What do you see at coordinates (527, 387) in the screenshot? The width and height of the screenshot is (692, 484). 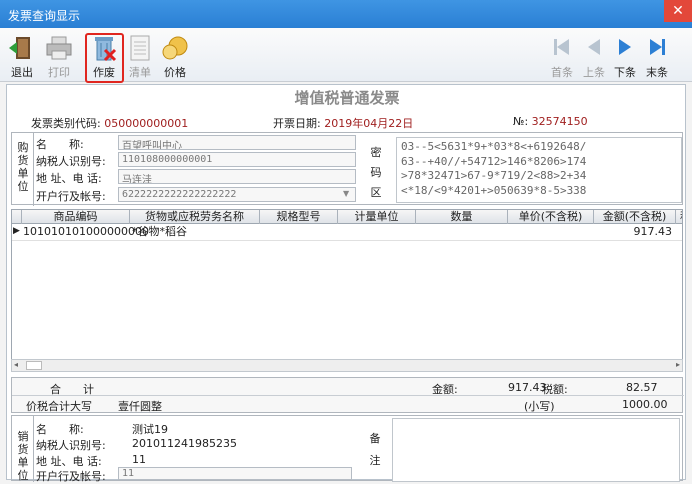 I see `total-amount: 917.43` at bounding box center [527, 387].